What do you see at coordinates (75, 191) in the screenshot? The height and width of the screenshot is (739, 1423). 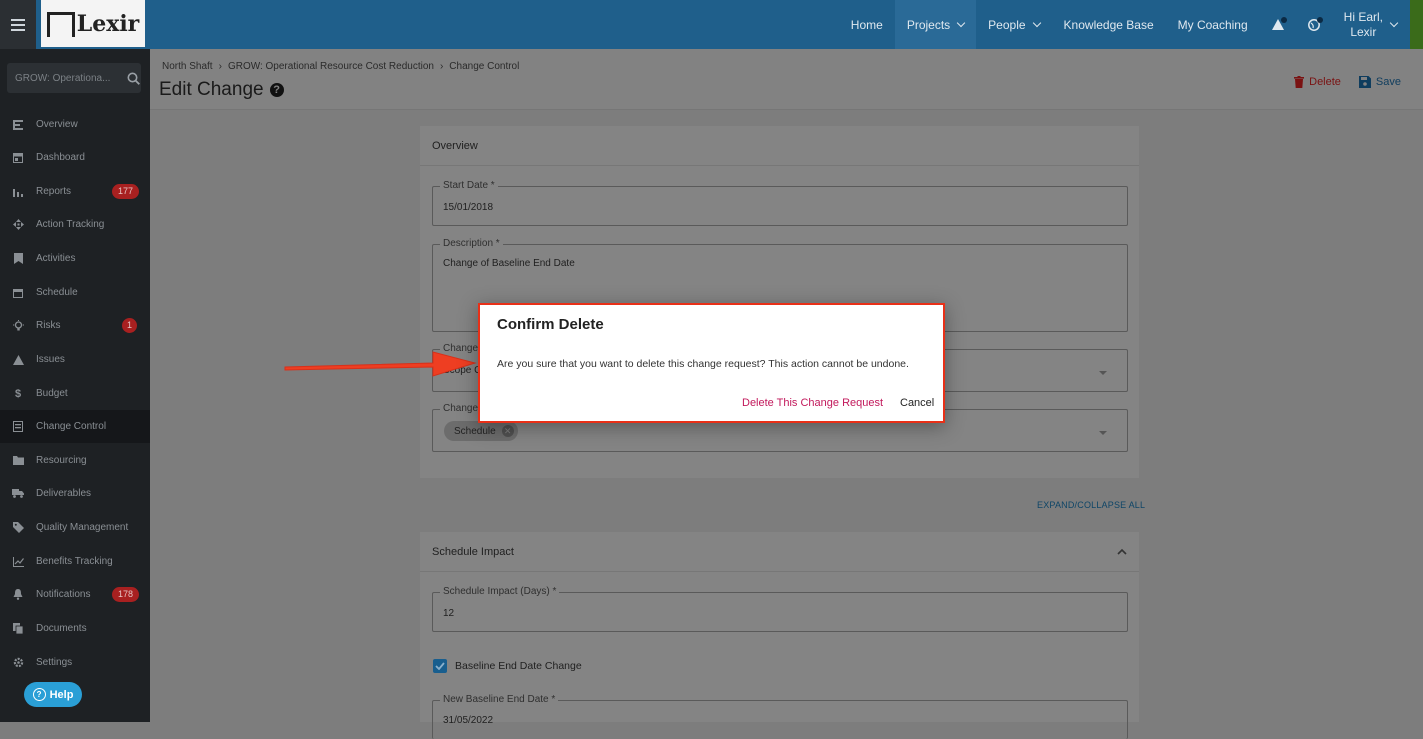 I see `sidebar-item-reports: Reports 177` at bounding box center [75, 191].